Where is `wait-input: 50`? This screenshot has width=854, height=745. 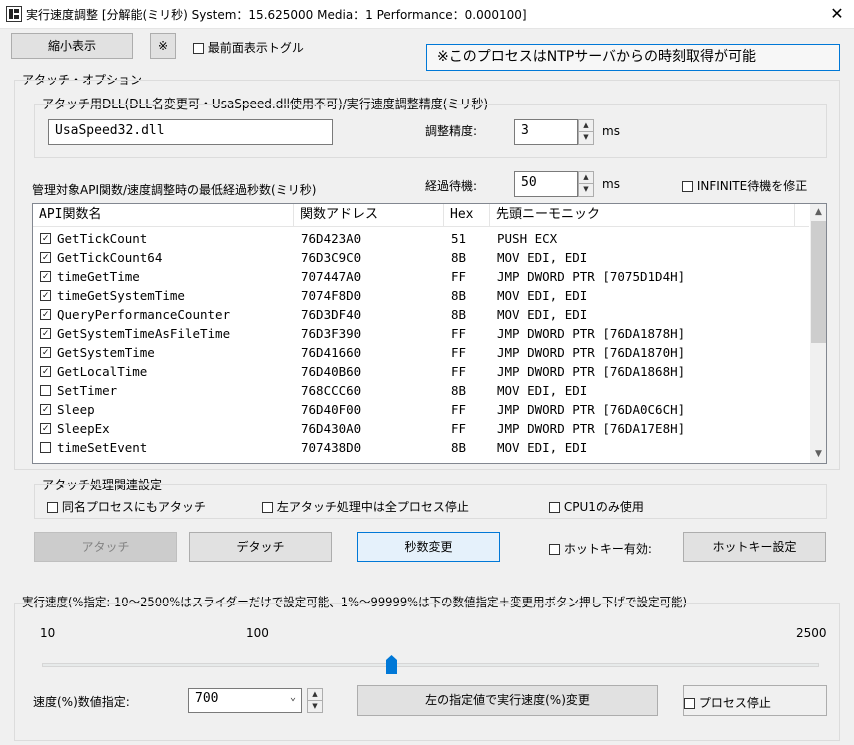 wait-input: 50 is located at coordinates (546, 184).